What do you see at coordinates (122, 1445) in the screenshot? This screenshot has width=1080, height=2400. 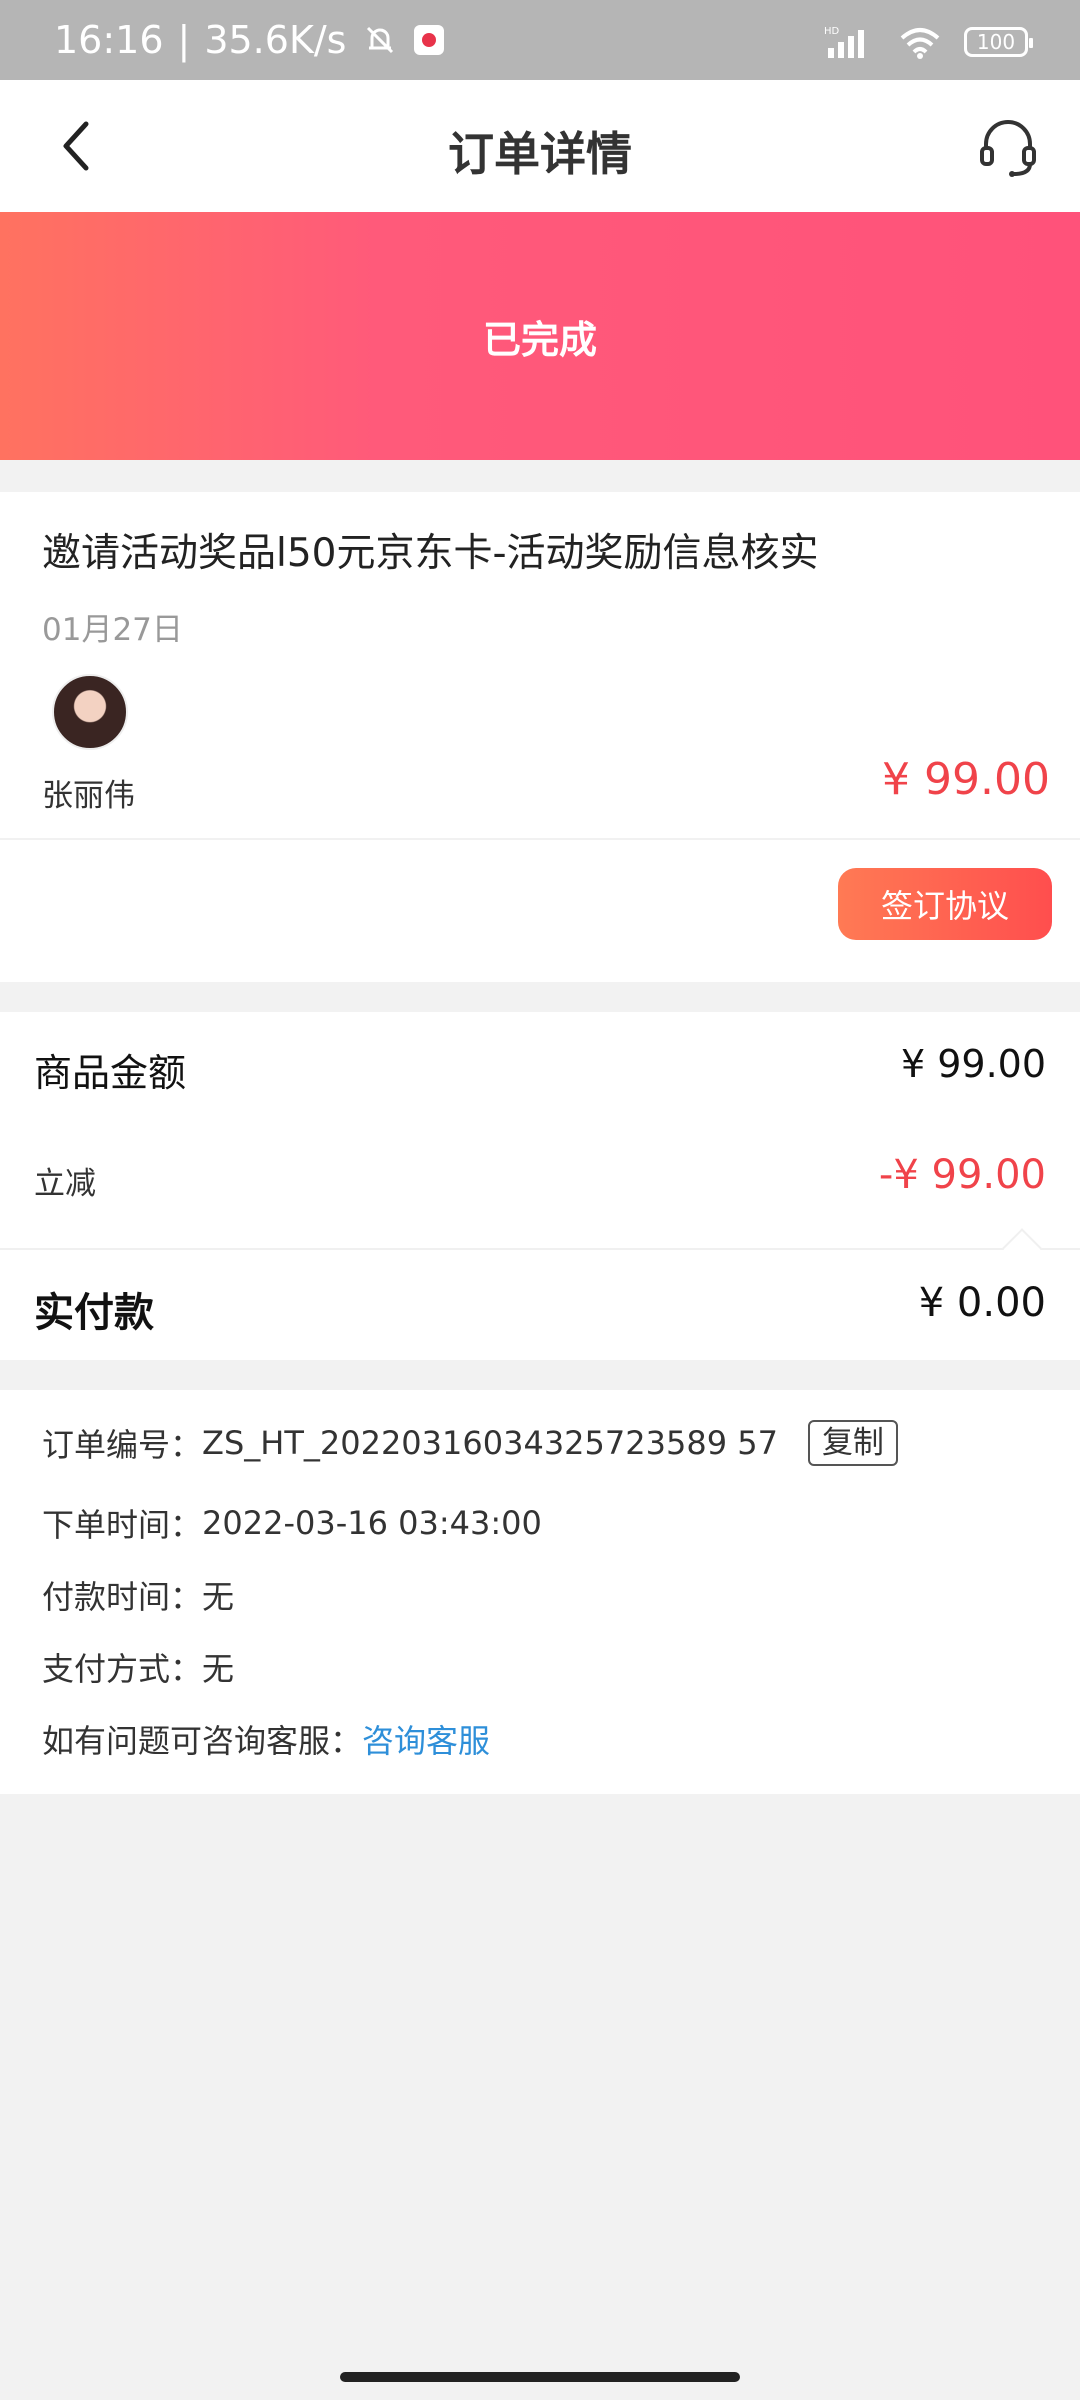 I see `order-number-label: 订单编号：` at bounding box center [122, 1445].